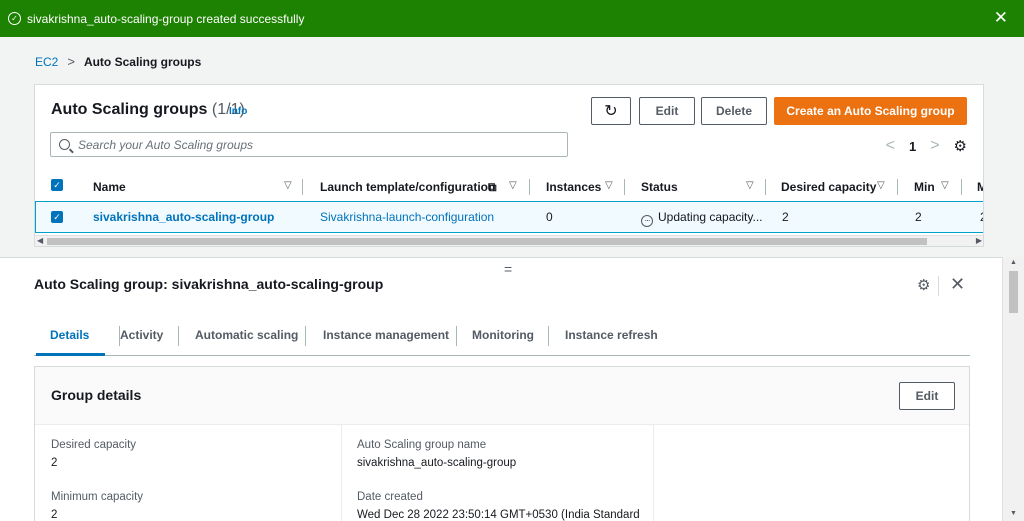 This screenshot has width=1024, height=521. What do you see at coordinates (503, 335) in the screenshot?
I see `tab-monitoring: Monitoring` at bounding box center [503, 335].